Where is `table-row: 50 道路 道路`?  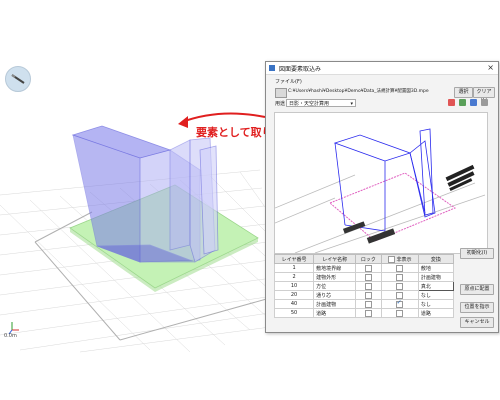
table-row: 50 道路 道路 is located at coordinates (364, 313).